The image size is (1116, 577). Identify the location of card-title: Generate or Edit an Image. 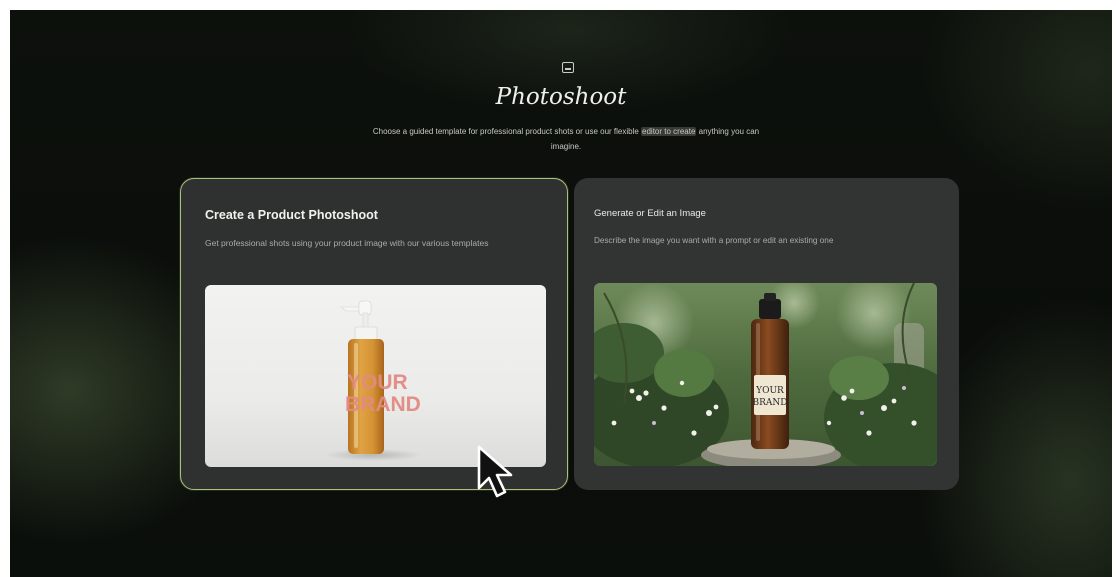
(650, 213).